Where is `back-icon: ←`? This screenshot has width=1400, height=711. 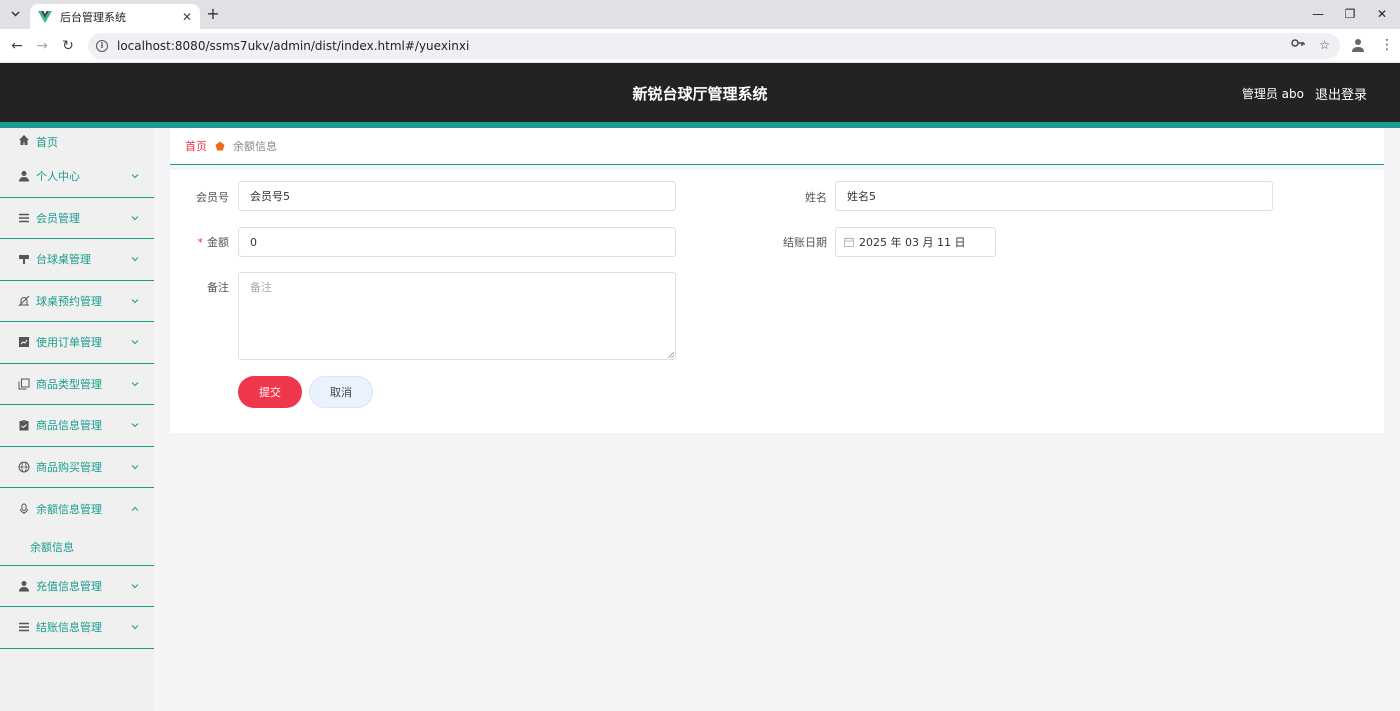 back-icon: ← is located at coordinates (17, 46).